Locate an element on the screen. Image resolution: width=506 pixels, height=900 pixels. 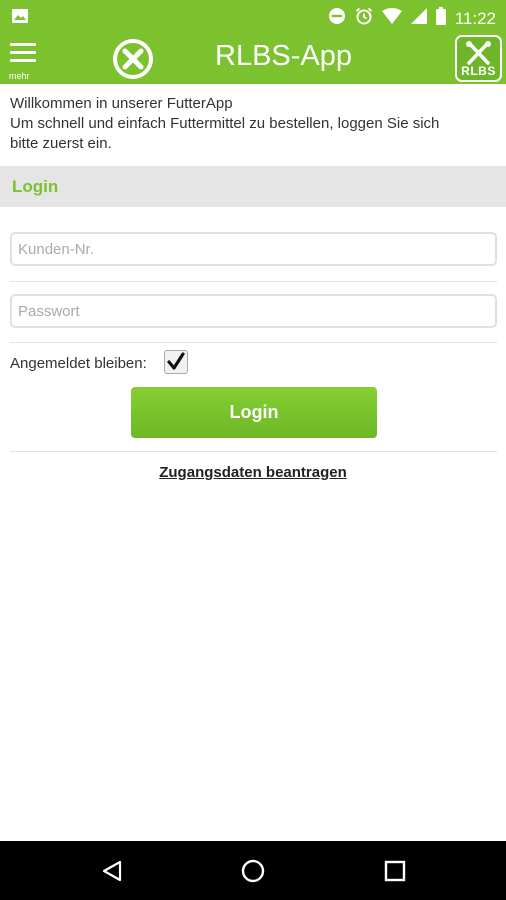
welcome-line: bitte zuerst ein. is located at coordinates (61, 143).